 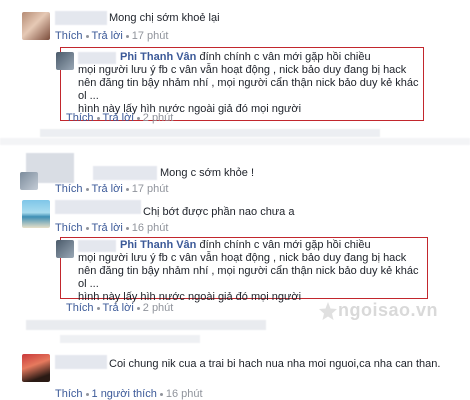 I want to click on comment-text: Mong c sớm khỏe !, so click(x=207, y=173).